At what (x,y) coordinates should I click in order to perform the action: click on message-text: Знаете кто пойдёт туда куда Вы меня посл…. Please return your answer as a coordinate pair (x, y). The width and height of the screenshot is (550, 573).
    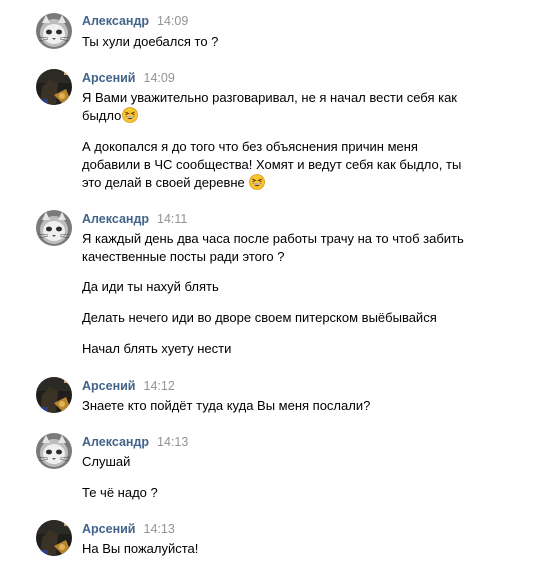
    Looking at the image, I should click on (226, 405).